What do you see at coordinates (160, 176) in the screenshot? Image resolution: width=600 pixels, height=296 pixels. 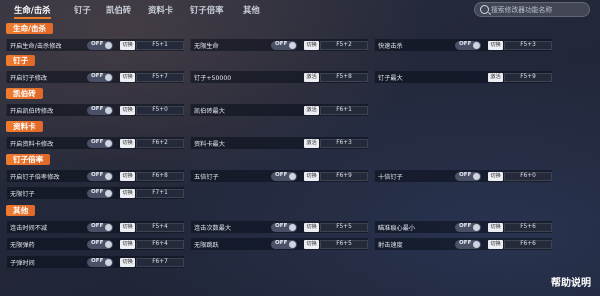 I see `hotkey-field: F6+8` at bounding box center [160, 176].